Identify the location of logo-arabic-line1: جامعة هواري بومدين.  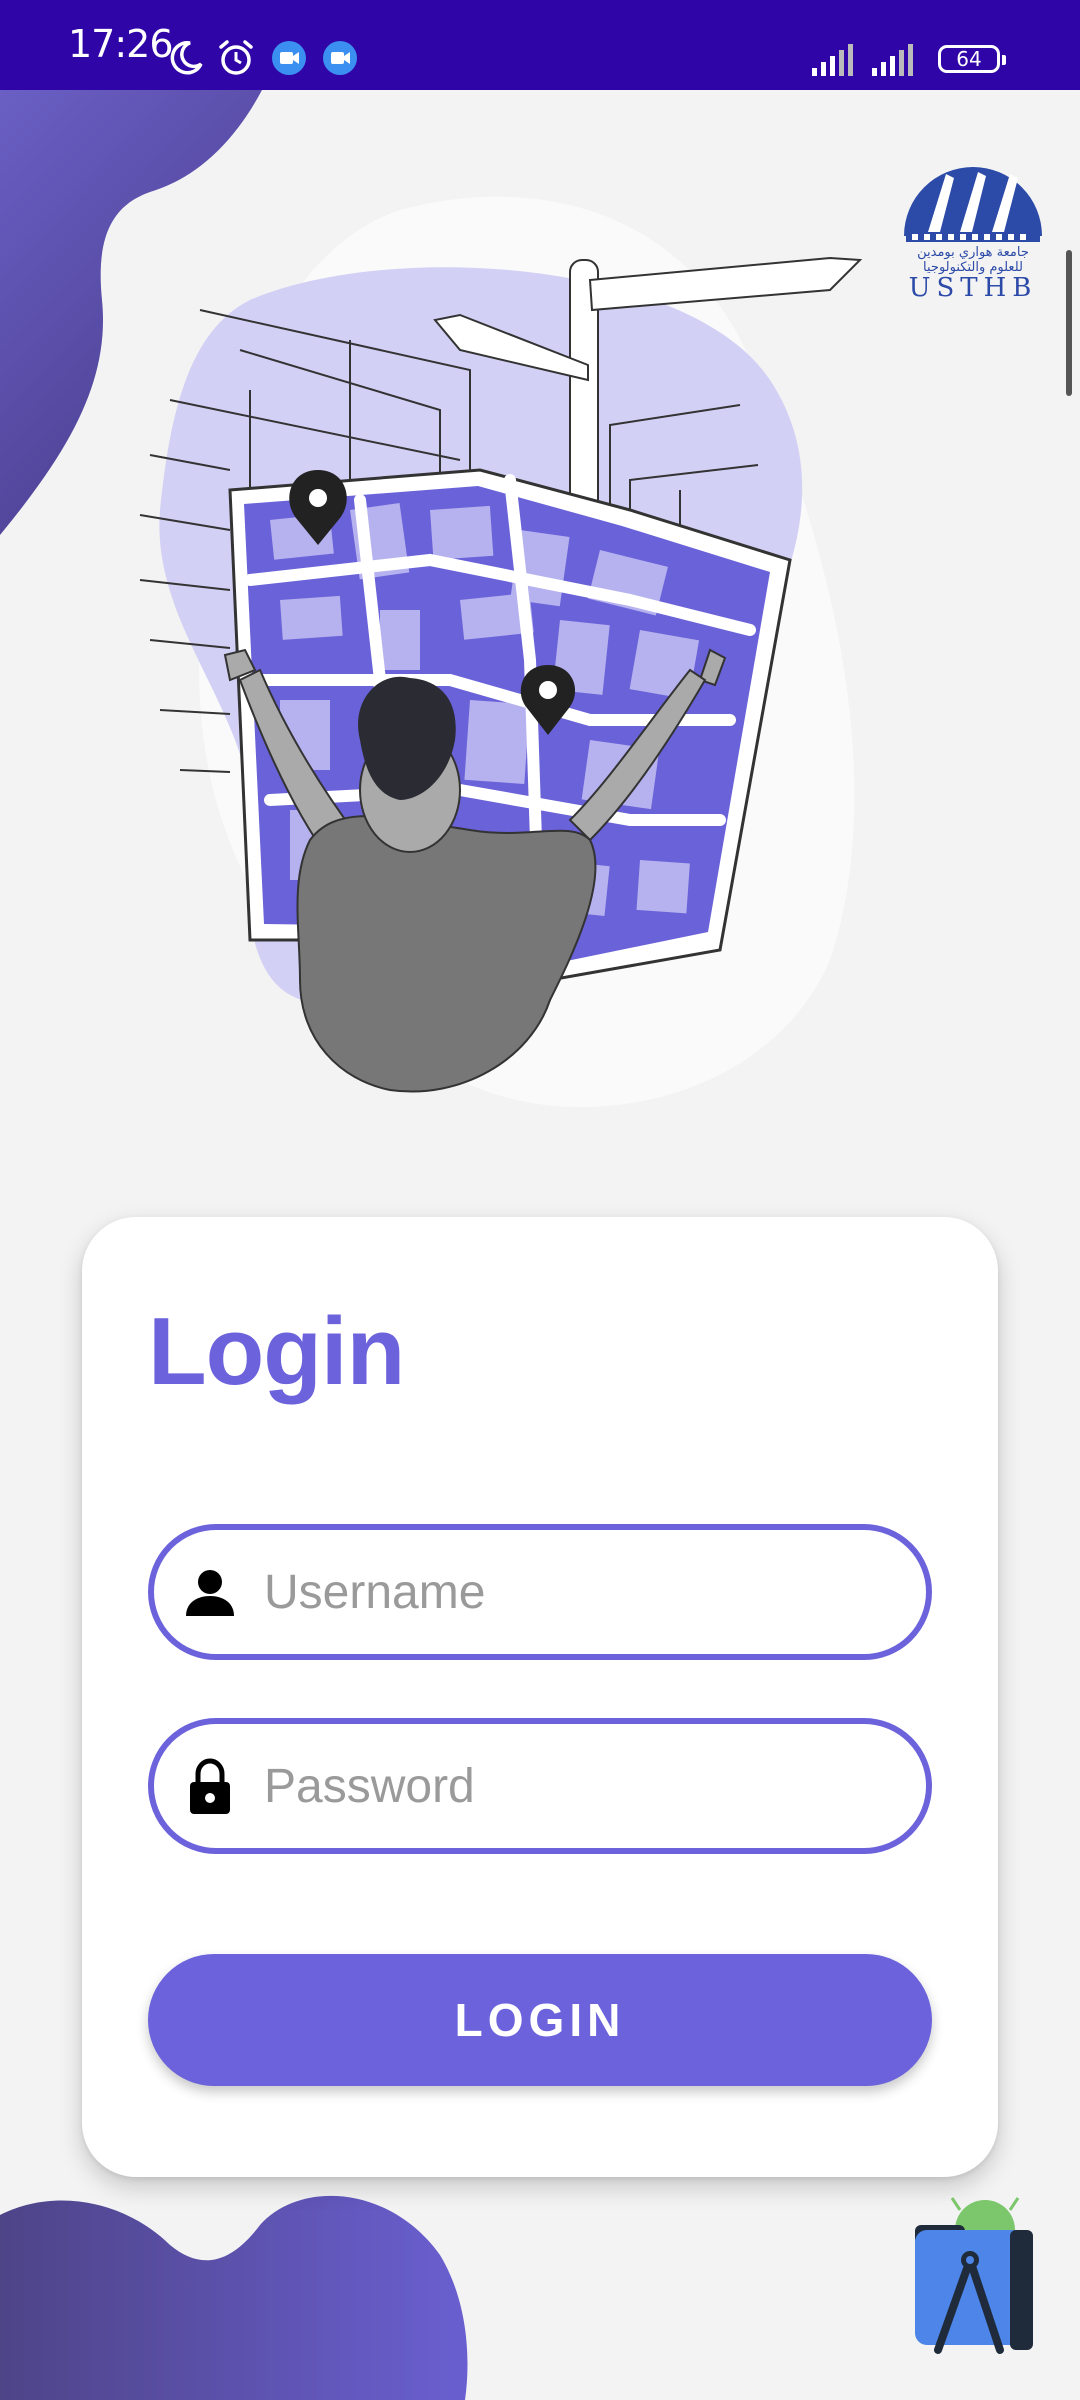
(973, 252).